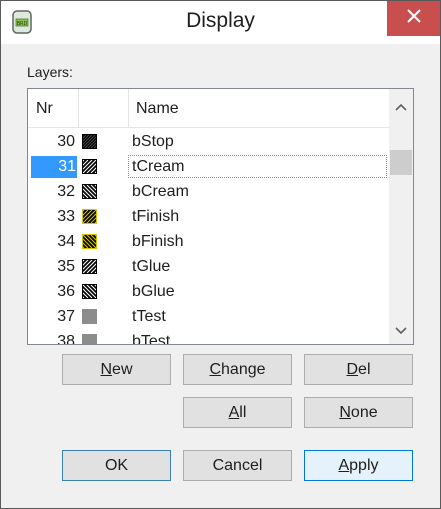  What do you see at coordinates (66, 241) in the screenshot?
I see `layer-number: 34` at bounding box center [66, 241].